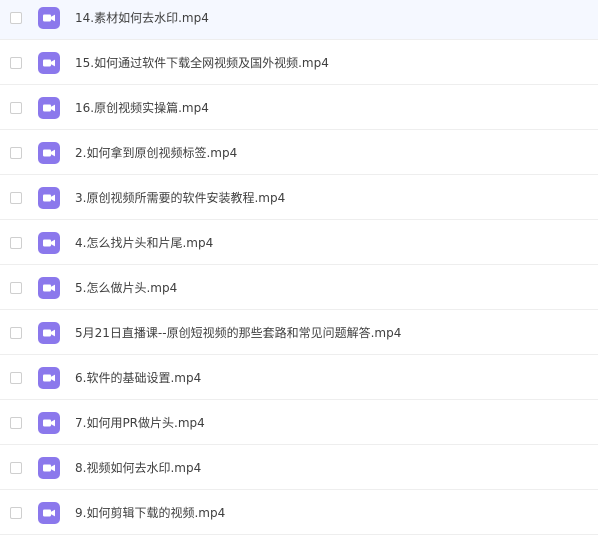  What do you see at coordinates (138, 468) in the screenshot?
I see `file-name: 8.视频如何去水印.mp4` at bounding box center [138, 468].